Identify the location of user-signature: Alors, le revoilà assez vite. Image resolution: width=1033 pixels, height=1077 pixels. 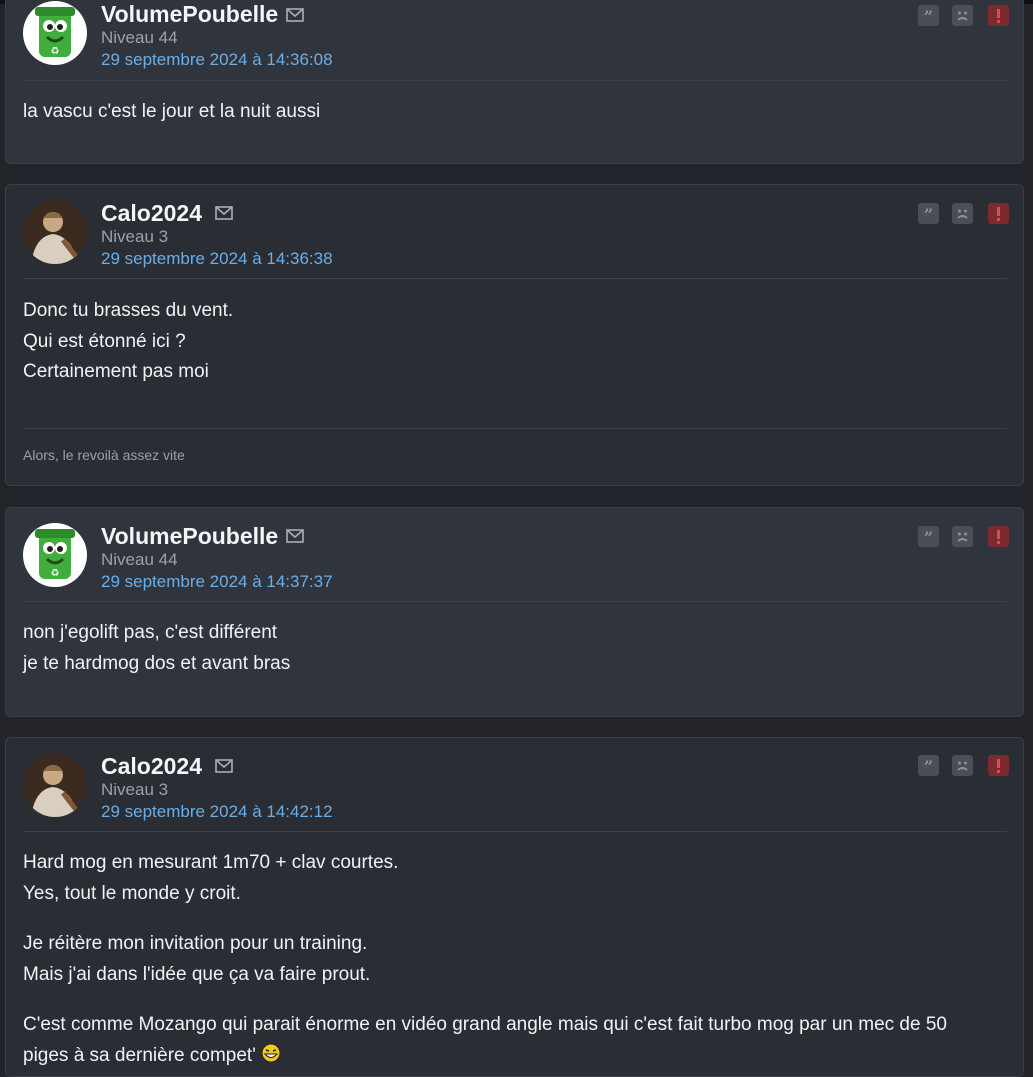
(104, 455).